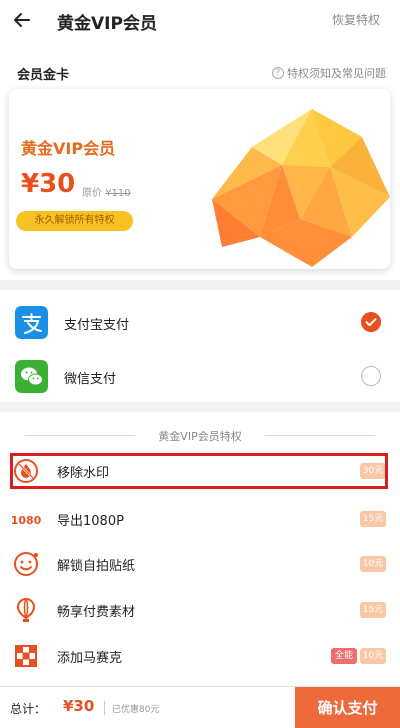  Describe the element at coordinates (68, 148) in the screenshot. I see `card-name: 黄金VIP会员` at that location.